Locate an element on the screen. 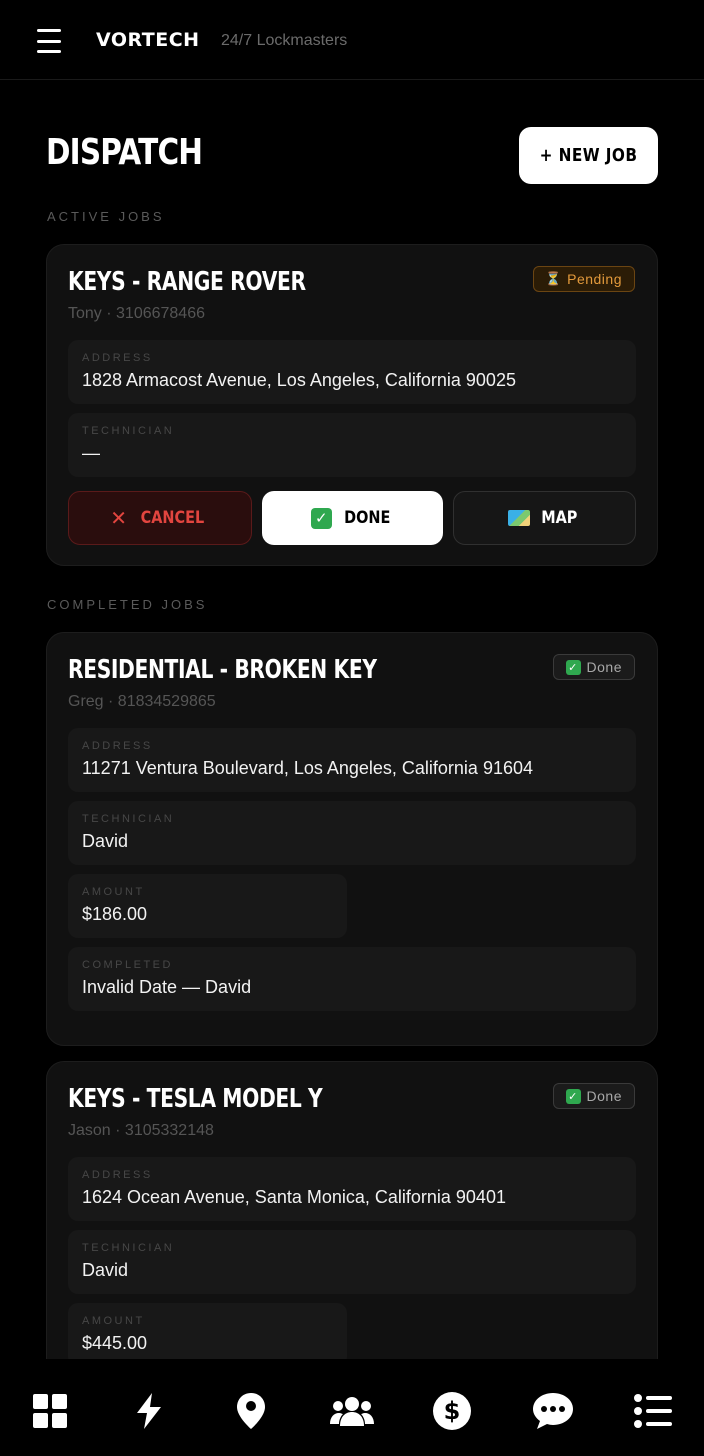  dollar-icon: $ is located at coordinates (452, 1411).